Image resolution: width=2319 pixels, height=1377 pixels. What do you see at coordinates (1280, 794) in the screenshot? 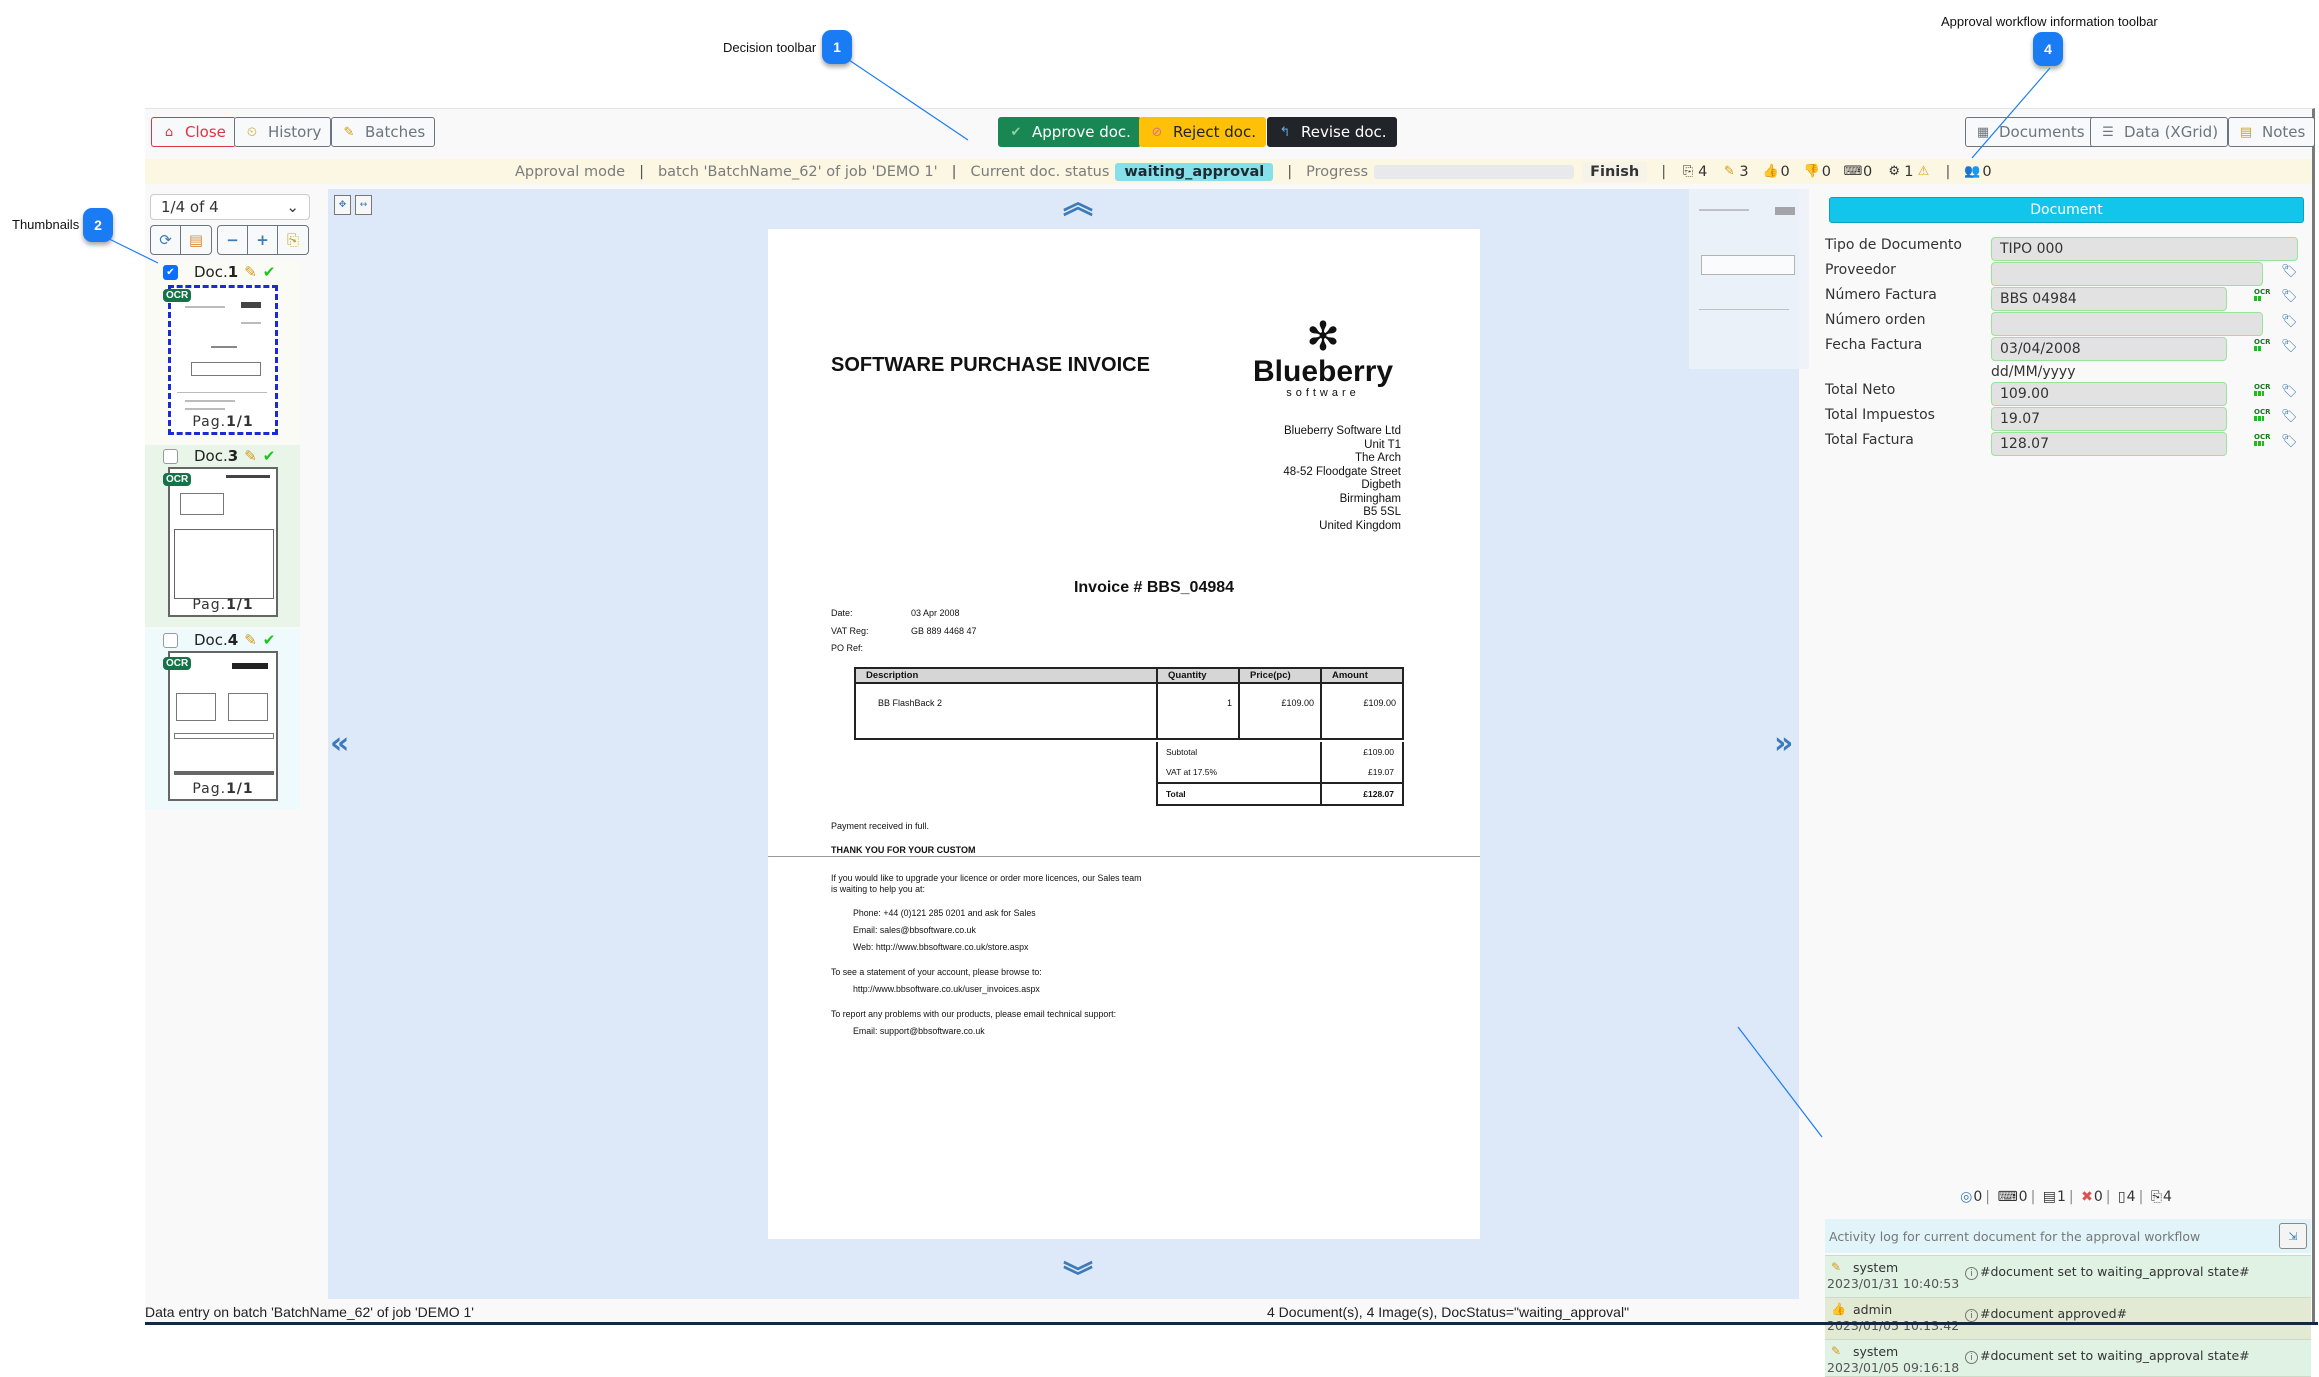
I see `table-row: Total £128.07` at bounding box center [1280, 794].